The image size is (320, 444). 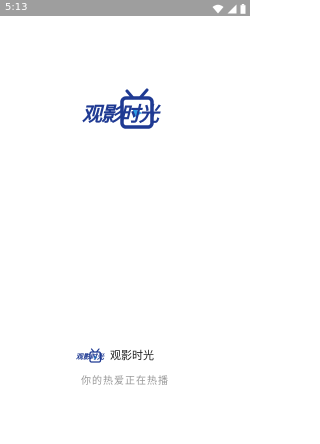 What do you see at coordinates (218, 9) in the screenshot?
I see `wifi-icon` at bounding box center [218, 9].